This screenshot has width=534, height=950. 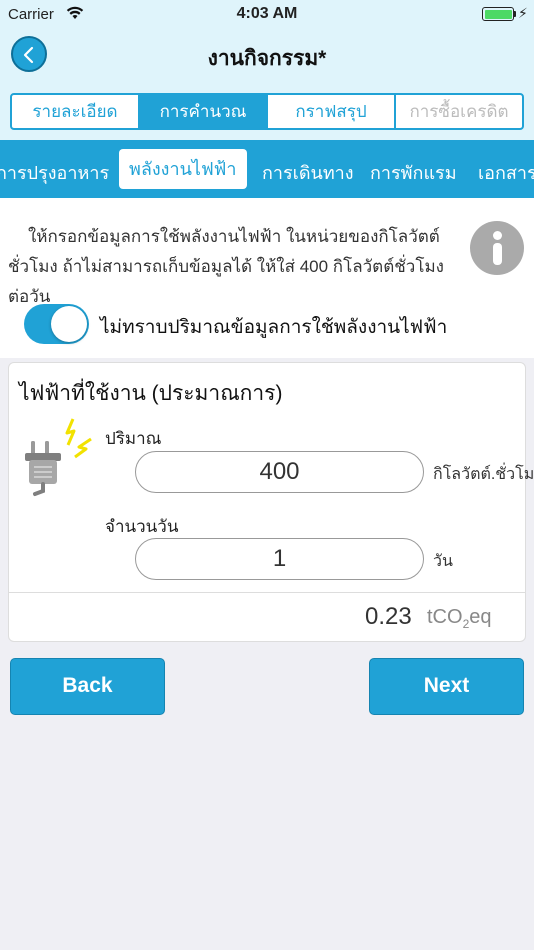 I want to click on card-title: ไฟฟ้าที่ใช้งาน (ประมาณการ), so click(x=151, y=393).